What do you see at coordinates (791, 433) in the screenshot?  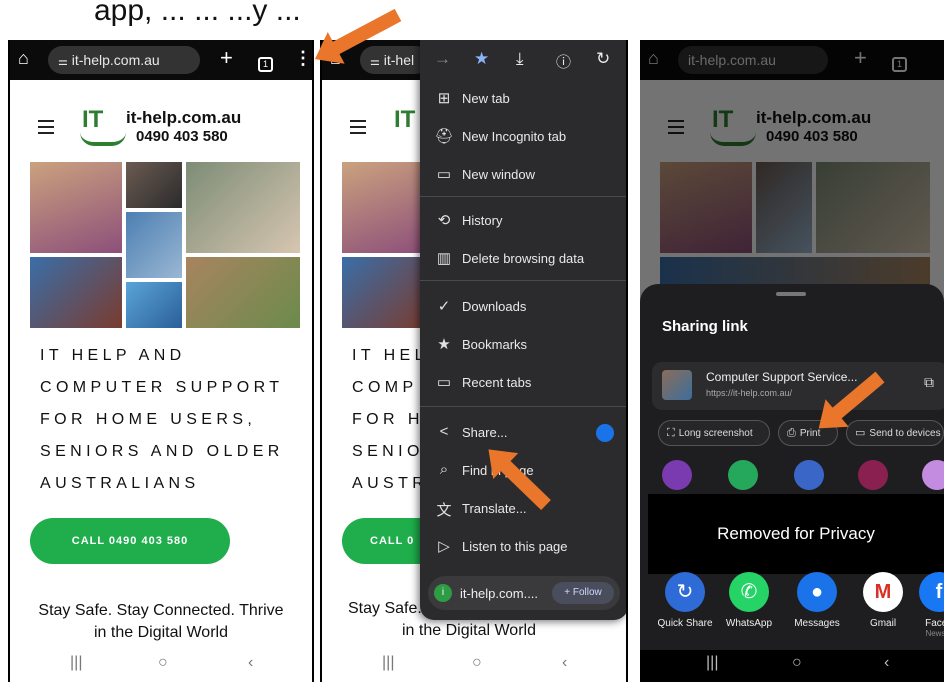 I see `printer-icon: ⎙` at bounding box center [791, 433].